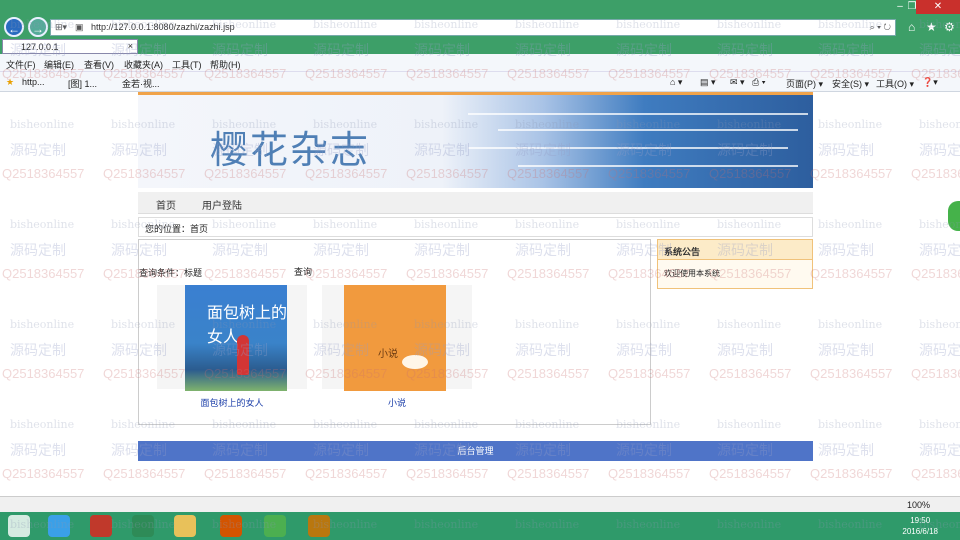 This screenshot has width=960, height=540. I want to click on explorer-taskbar-icon, so click(185, 526).